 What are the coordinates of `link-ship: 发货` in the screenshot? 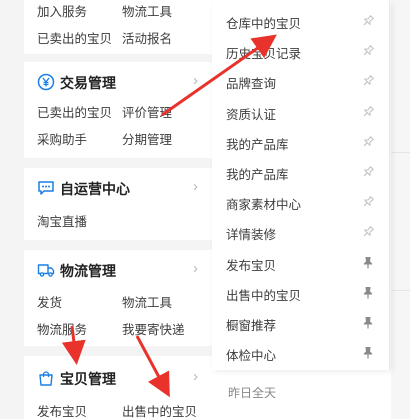 It's located at (49, 301).